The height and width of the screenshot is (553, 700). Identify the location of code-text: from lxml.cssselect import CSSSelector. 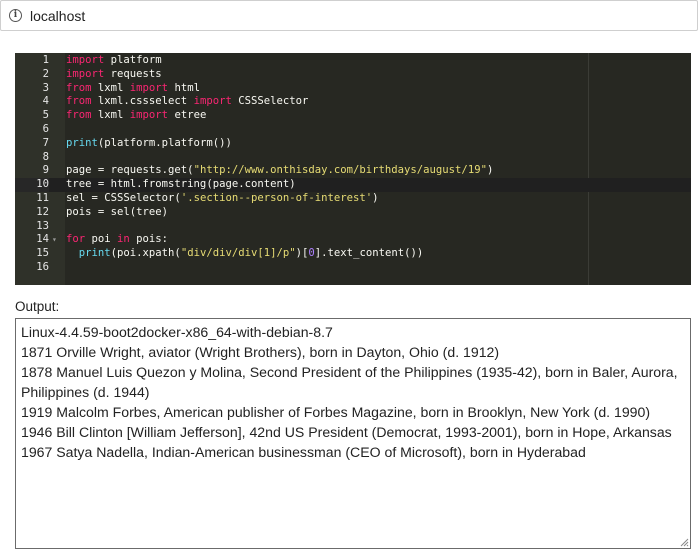
(187, 102).